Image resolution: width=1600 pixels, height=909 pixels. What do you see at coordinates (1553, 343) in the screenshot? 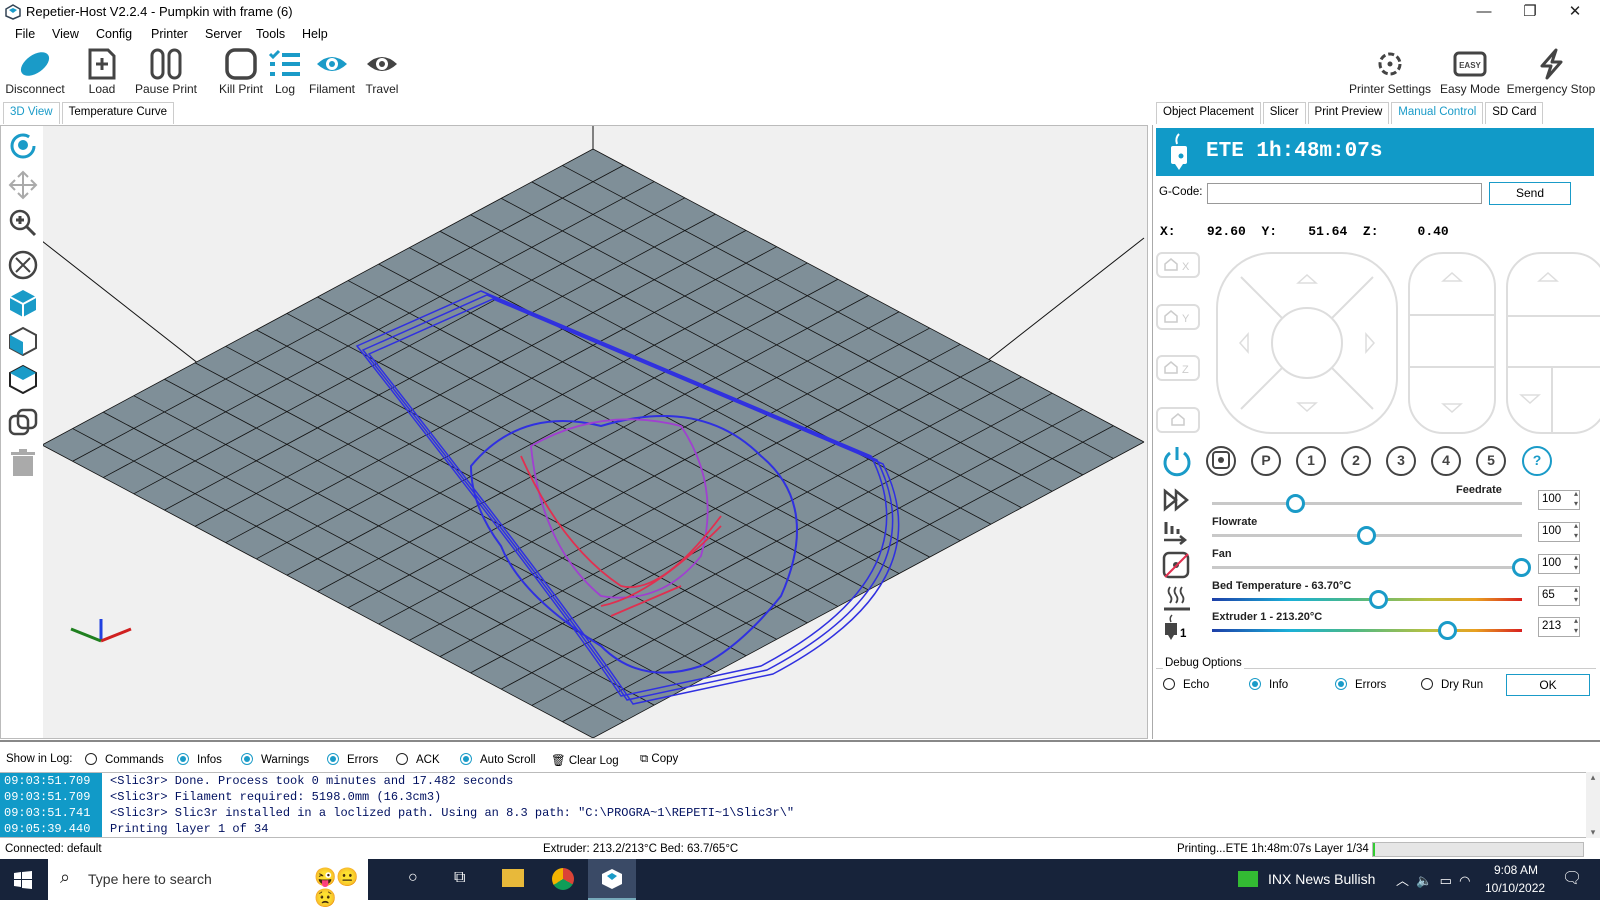
I see `extruder-jog-pad` at bounding box center [1553, 343].